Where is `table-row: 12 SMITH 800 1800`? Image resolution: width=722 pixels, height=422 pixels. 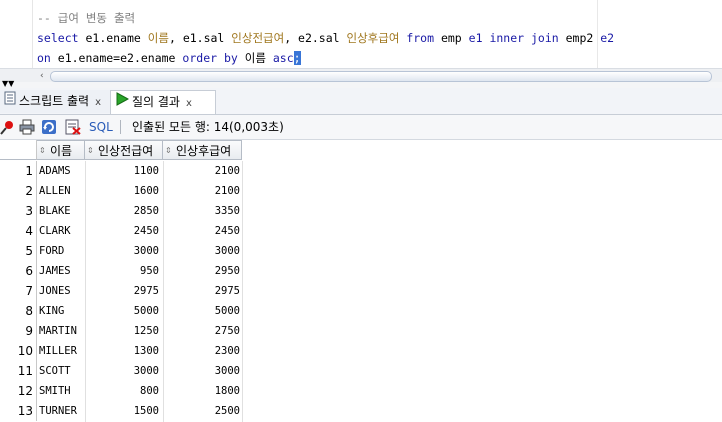 table-row: 12 SMITH 800 1800 is located at coordinates (121, 391).